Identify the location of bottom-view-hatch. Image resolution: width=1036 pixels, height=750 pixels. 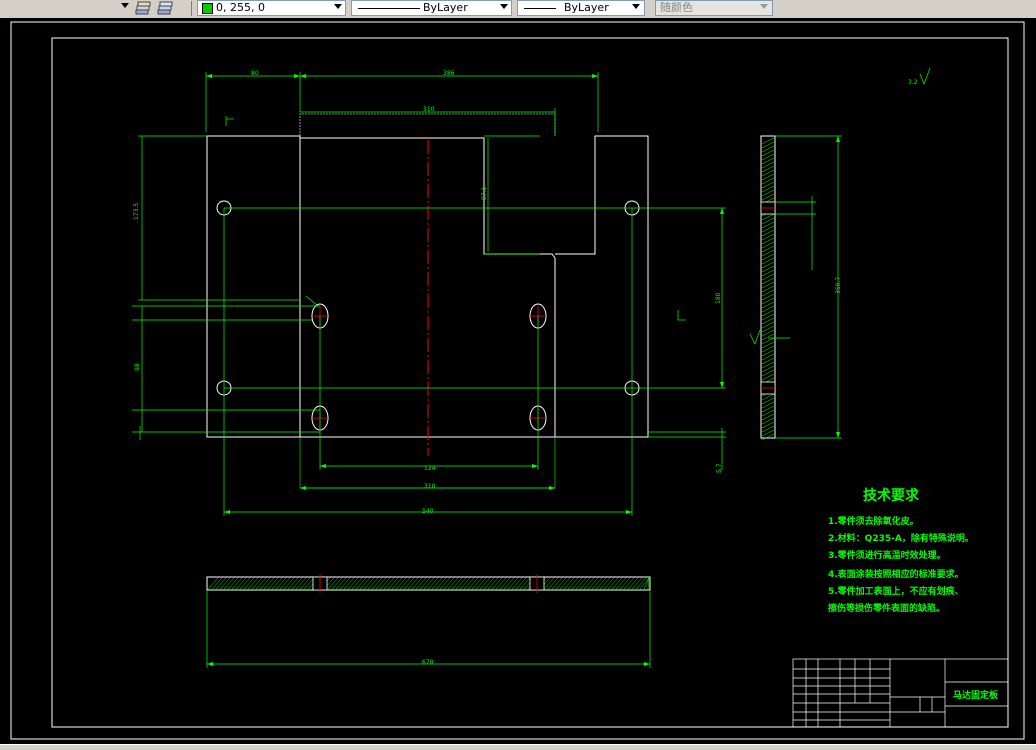
(428, 583).